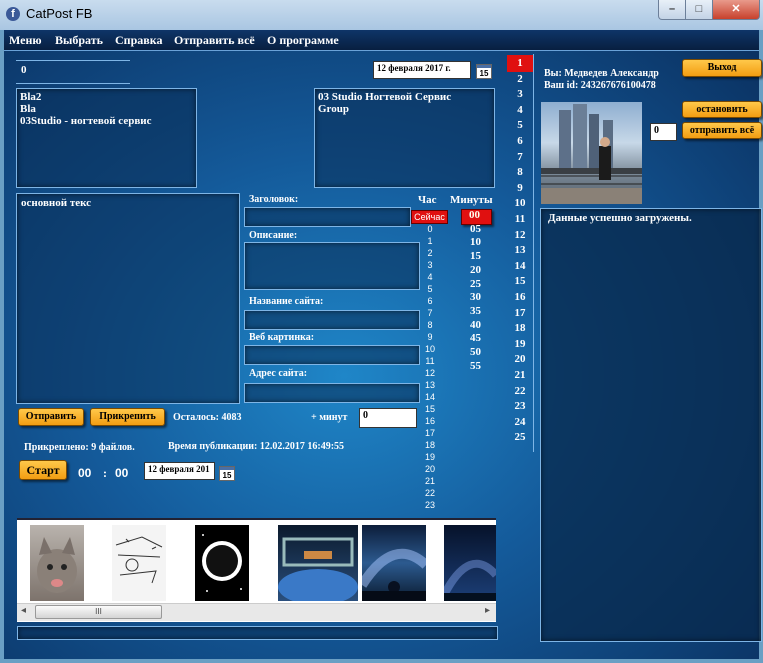  I want to click on day-option: 22, so click(520, 391).